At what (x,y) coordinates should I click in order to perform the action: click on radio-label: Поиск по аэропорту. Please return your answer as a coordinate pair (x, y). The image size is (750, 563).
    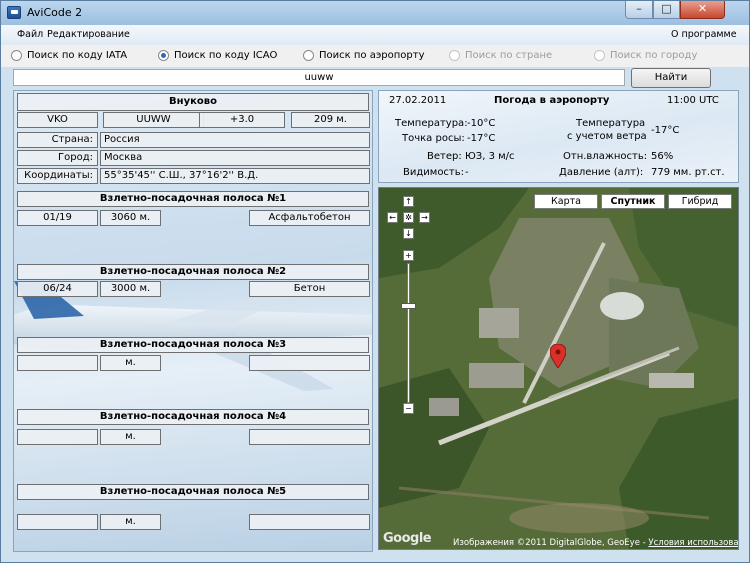
    Looking at the image, I should click on (372, 55).